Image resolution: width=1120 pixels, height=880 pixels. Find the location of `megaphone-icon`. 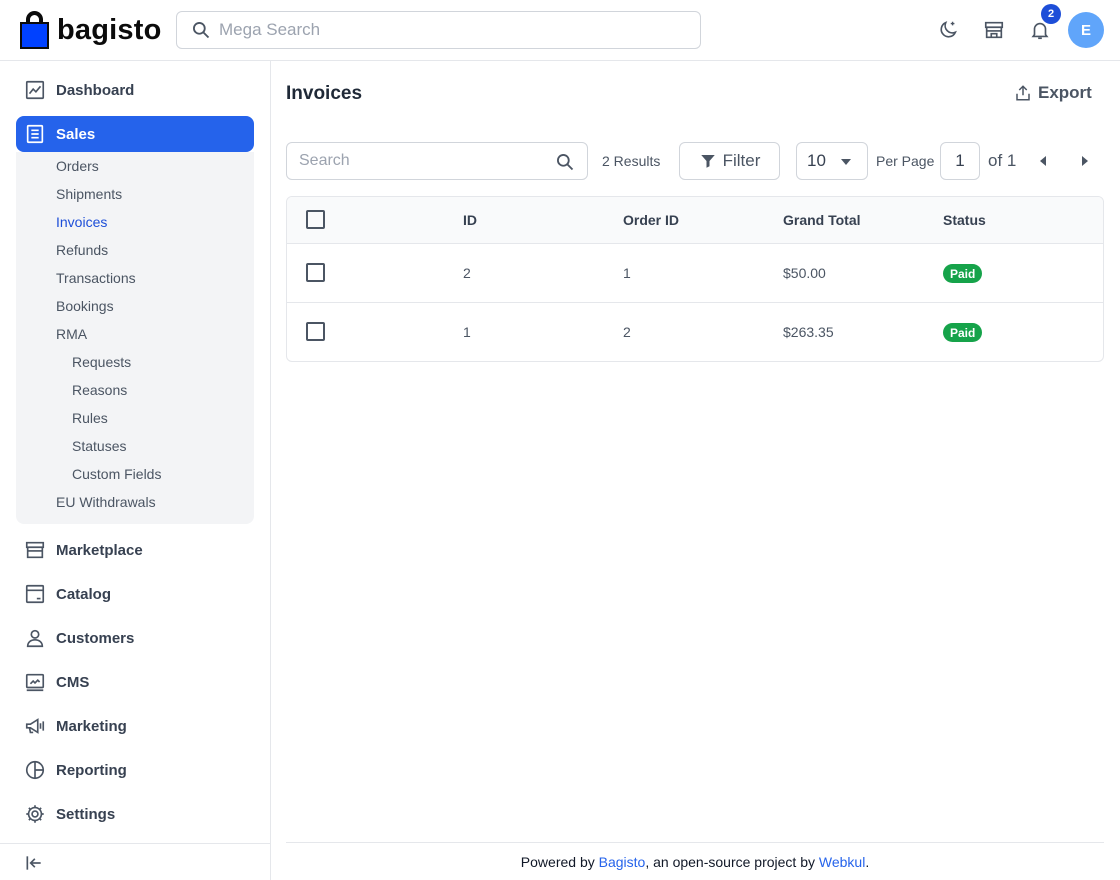

megaphone-icon is located at coordinates (35, 726).